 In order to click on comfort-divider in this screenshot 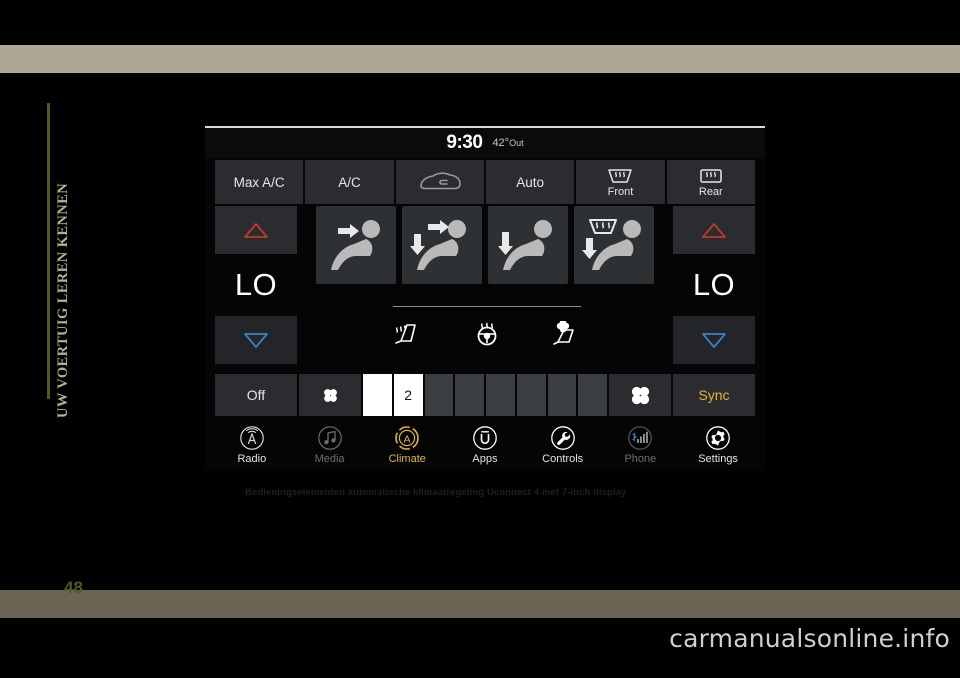, I will do `click(487, 306)`.